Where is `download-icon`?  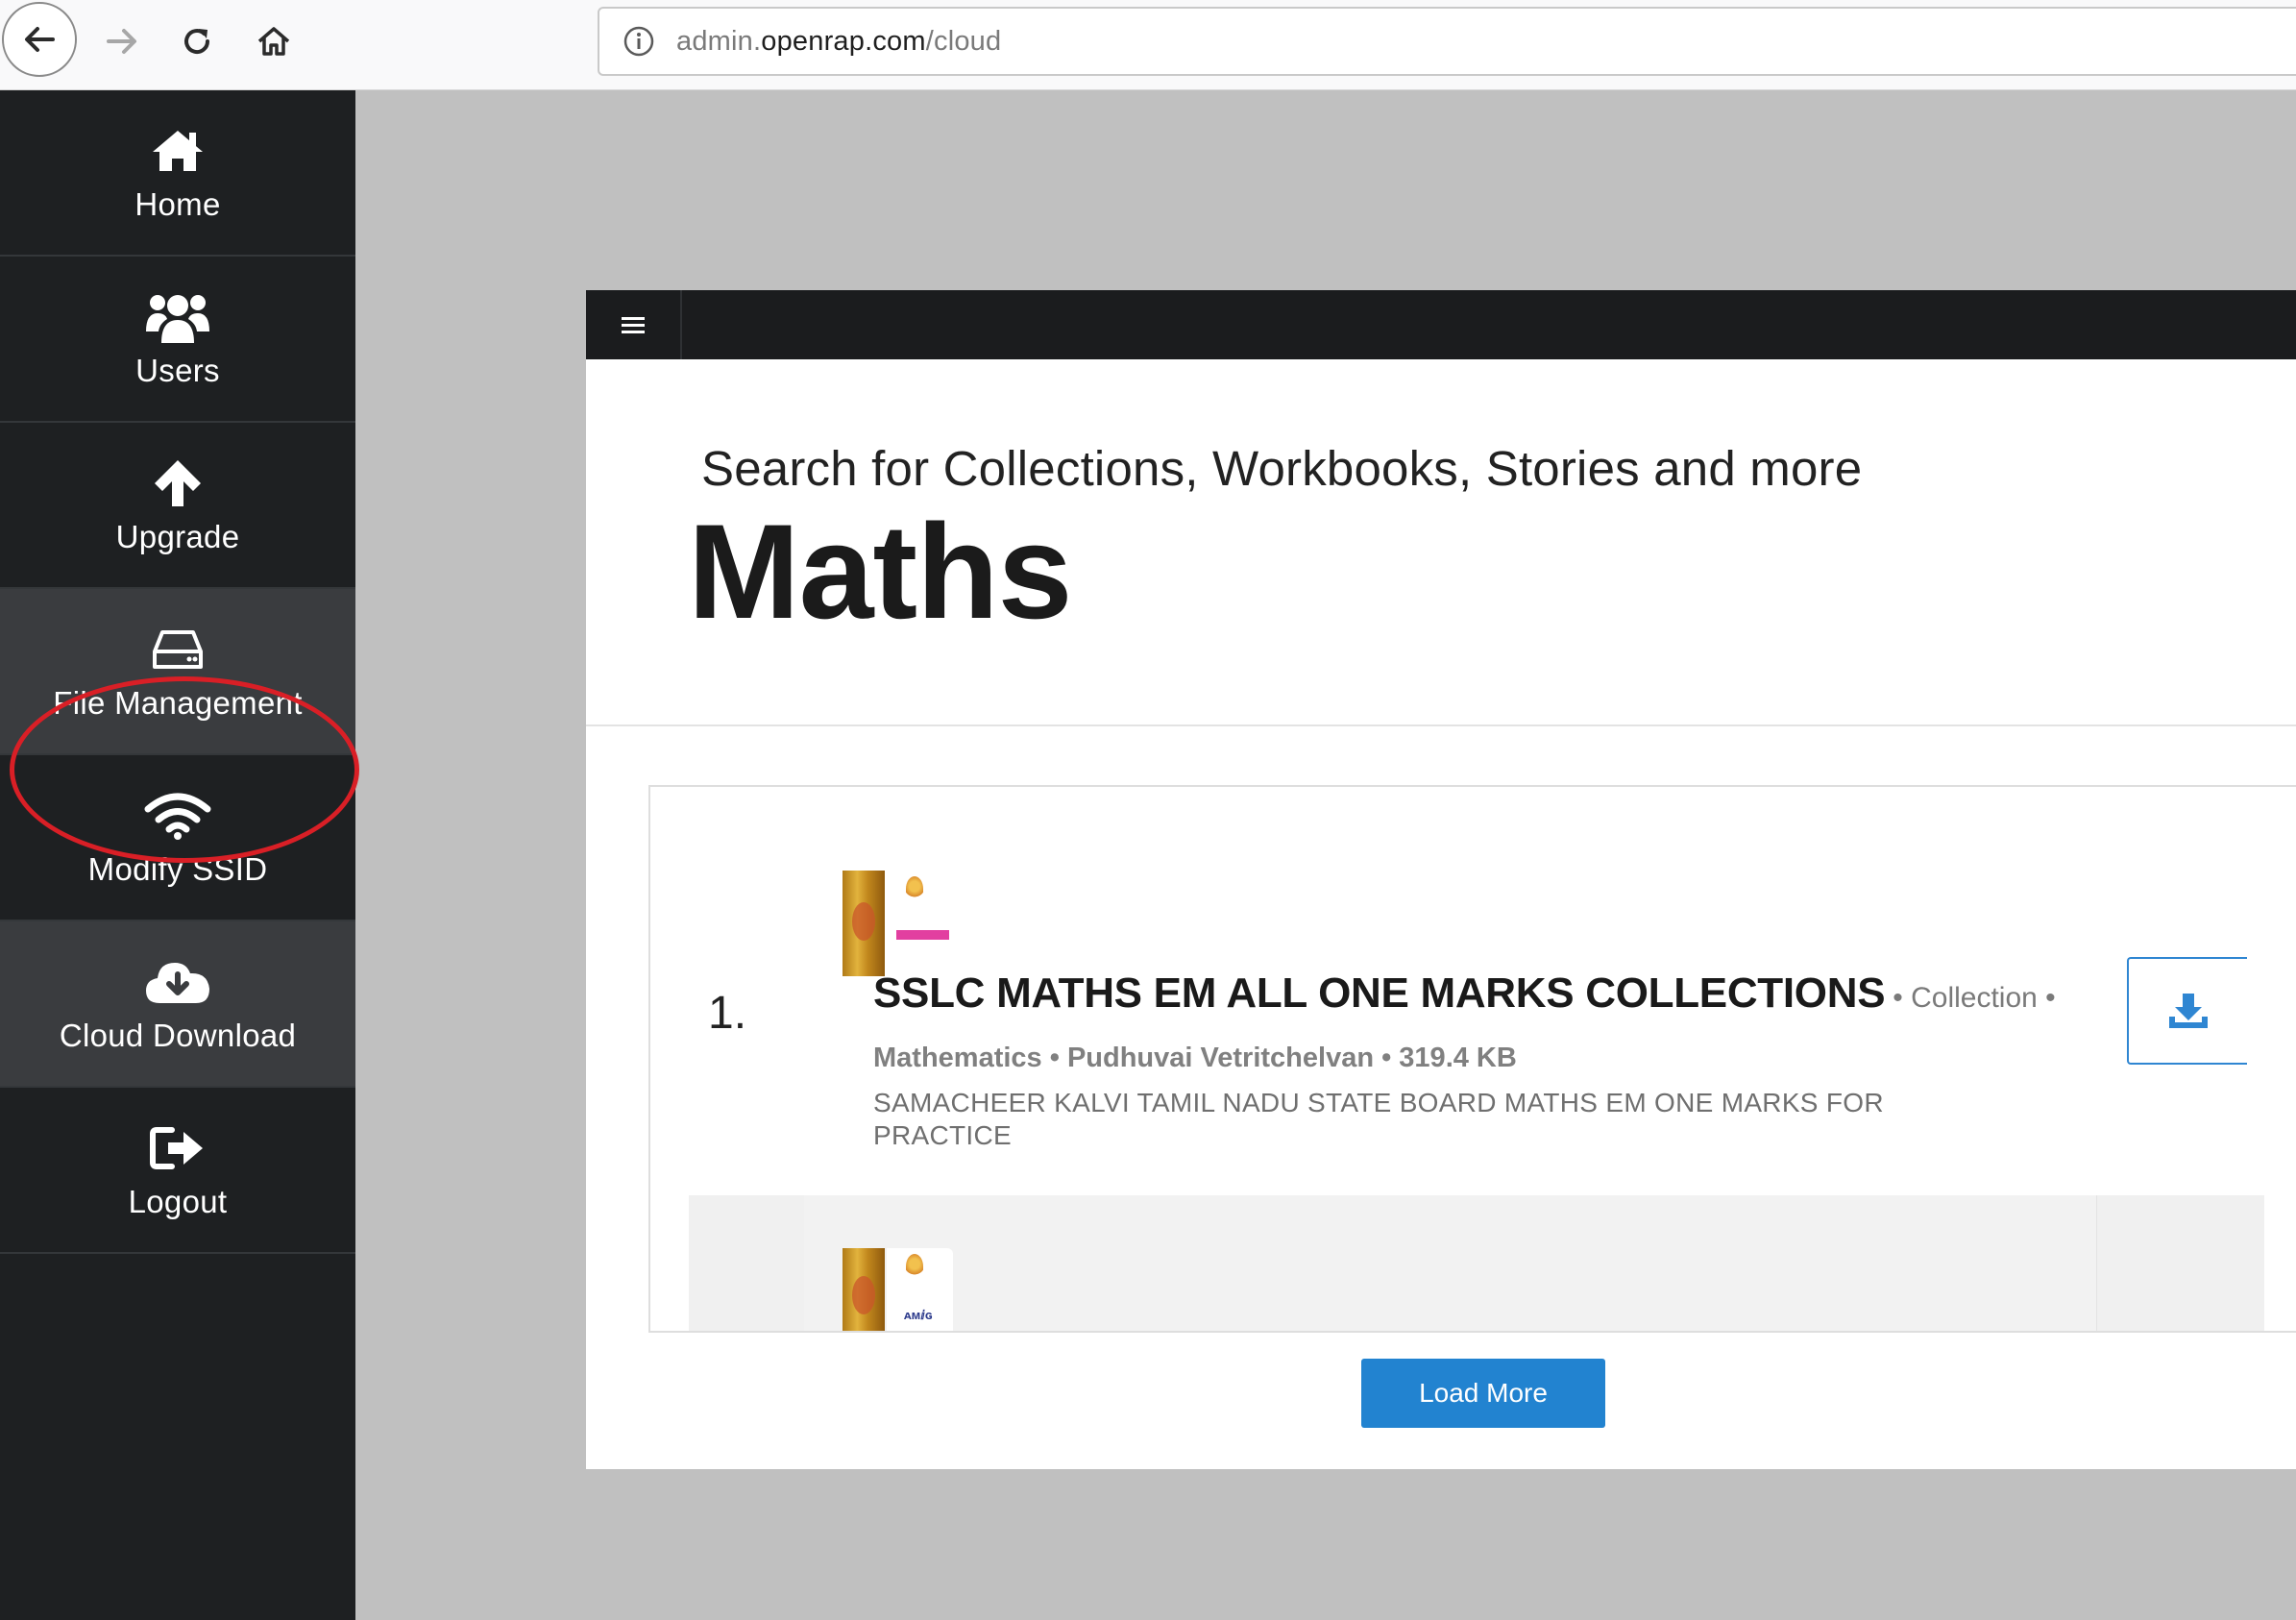 download-icon is located at coordinates (2188, 1011).